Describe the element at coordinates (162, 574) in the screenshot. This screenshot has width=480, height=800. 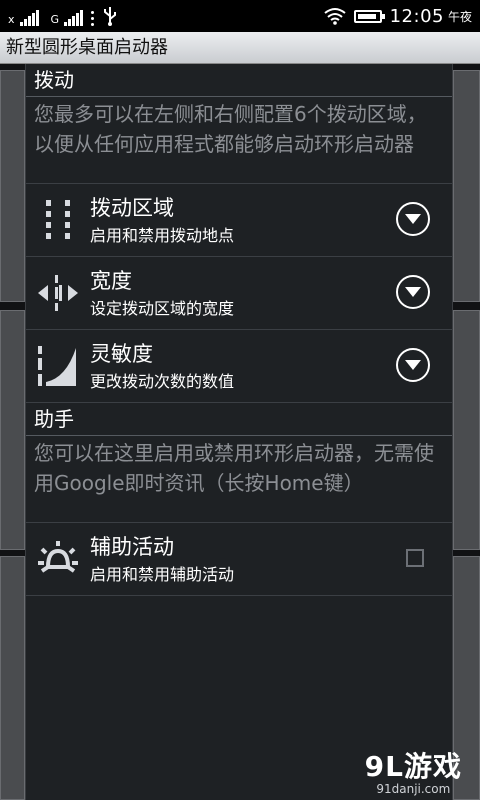
I see `pref-summary: 启用和禁用辅助活动` at that location.